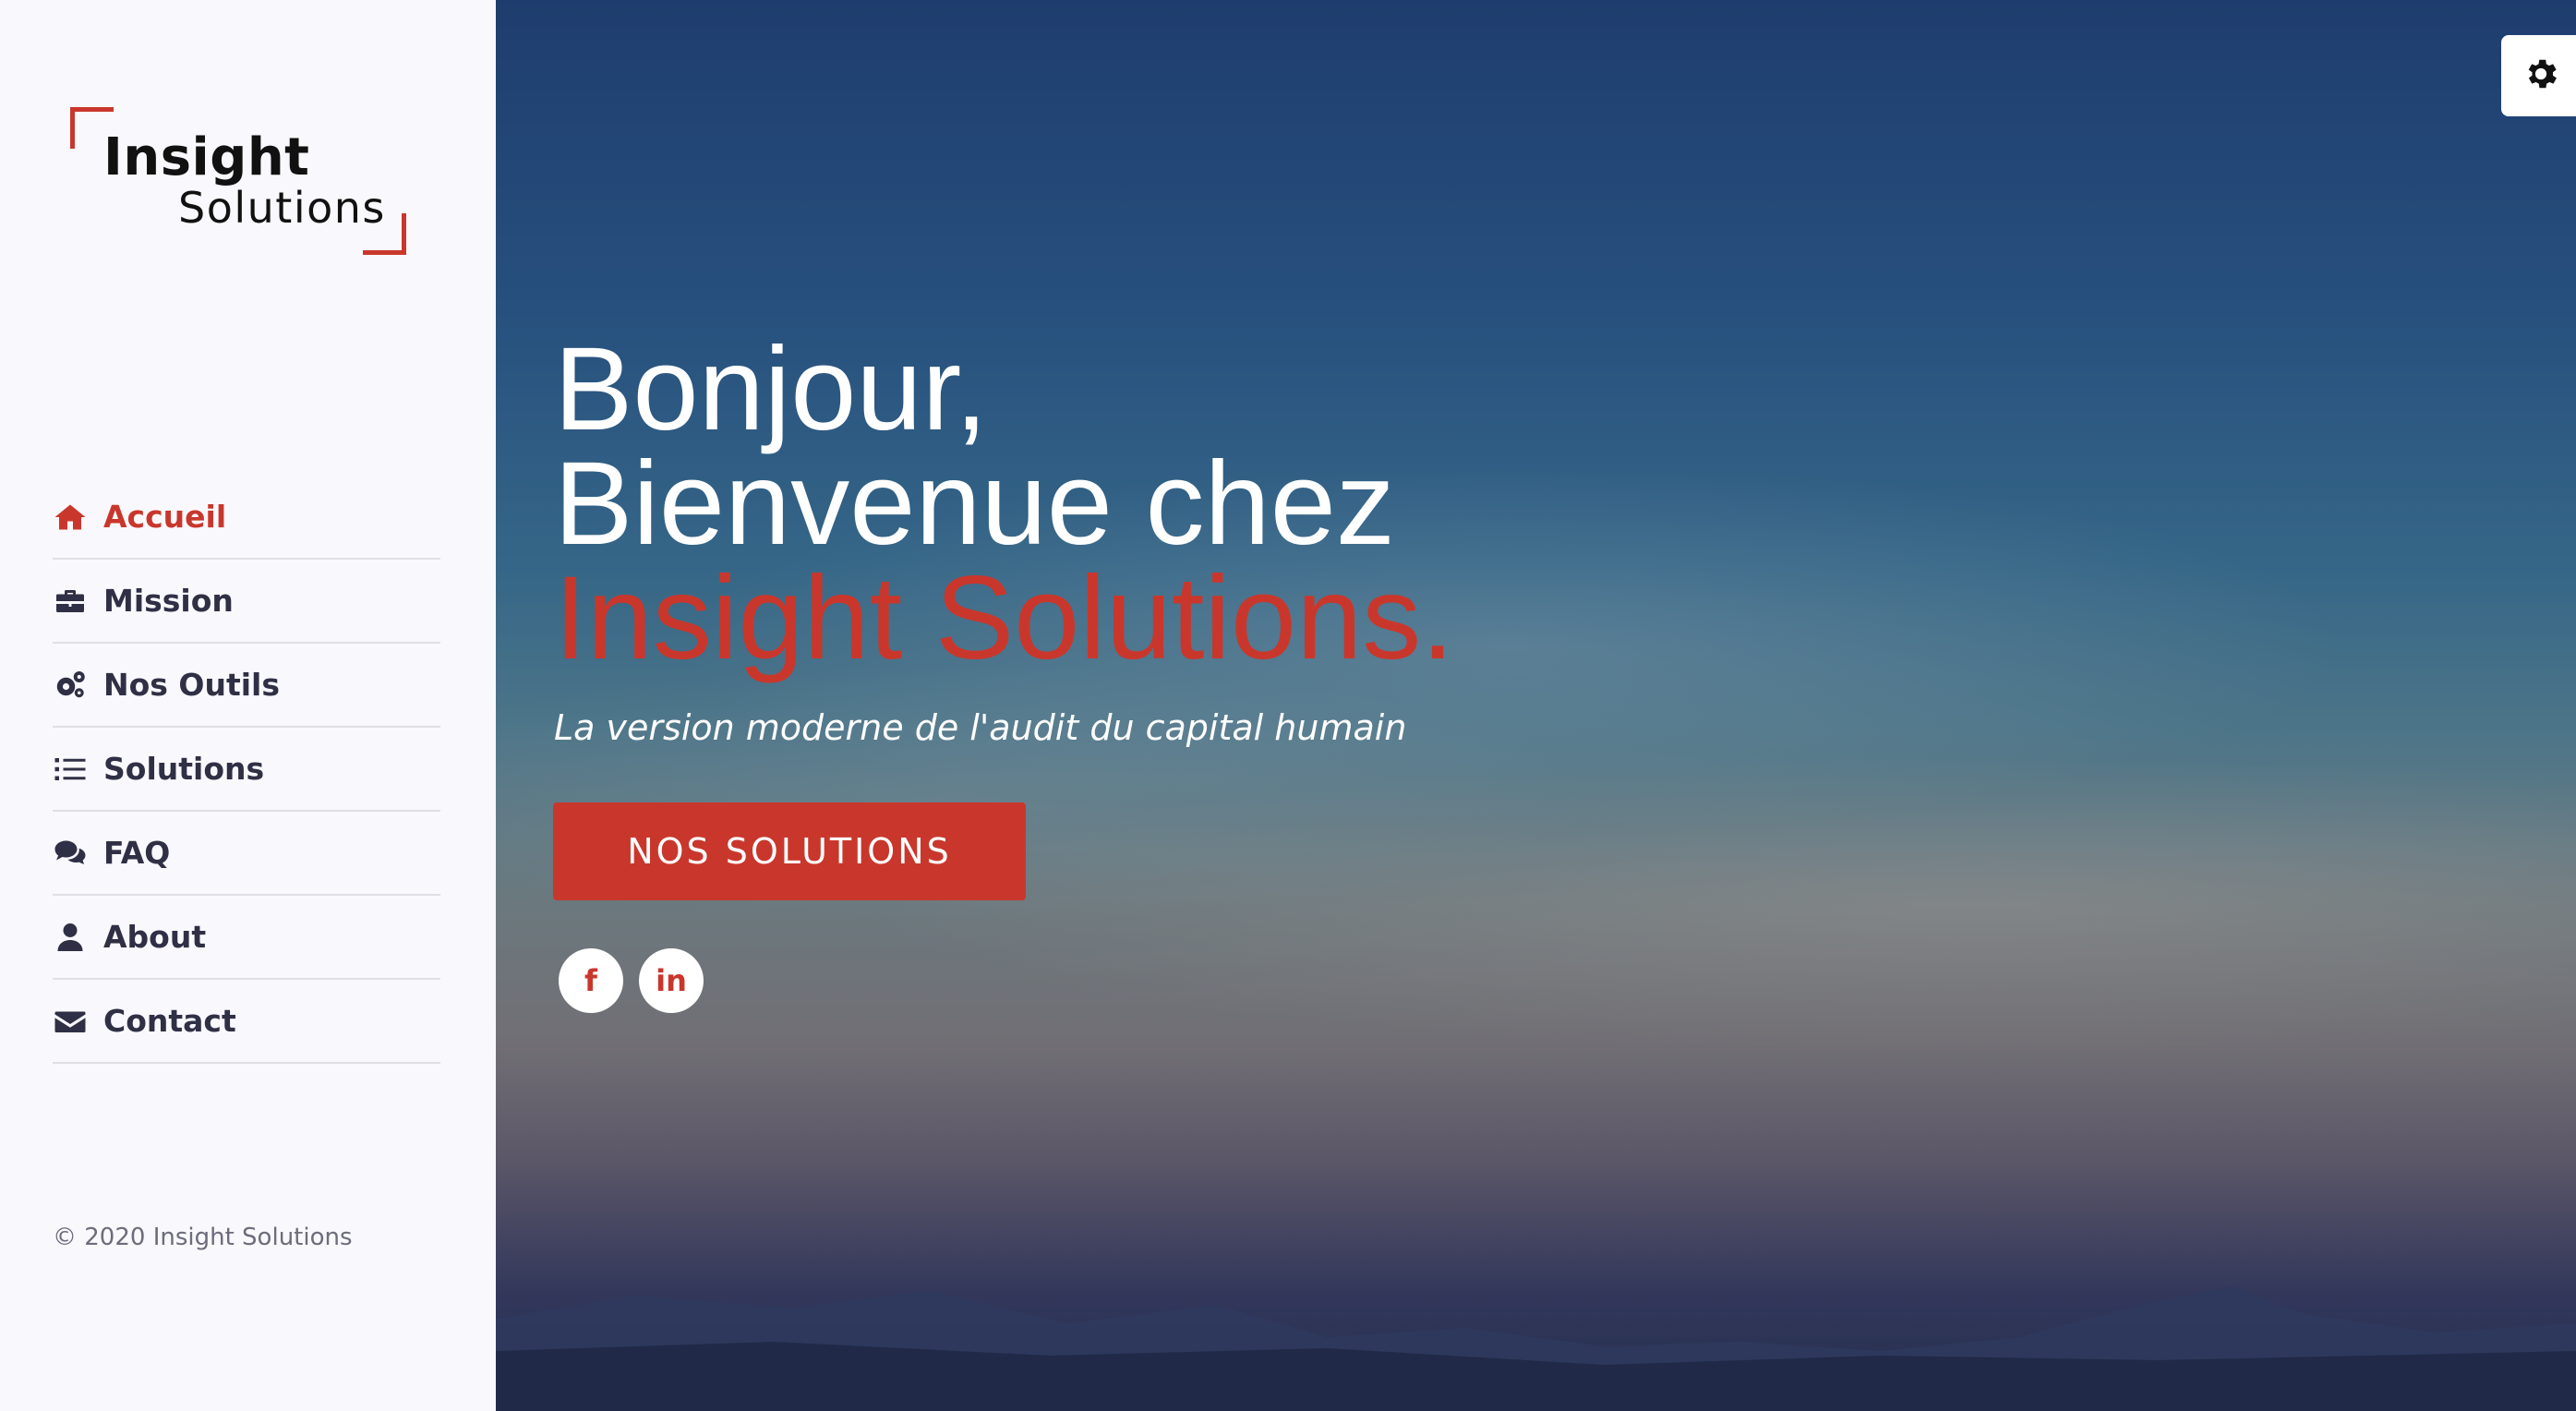  Describe the element at coordinates (70, 770) in the screenshot. I see `list-icon` at that location.